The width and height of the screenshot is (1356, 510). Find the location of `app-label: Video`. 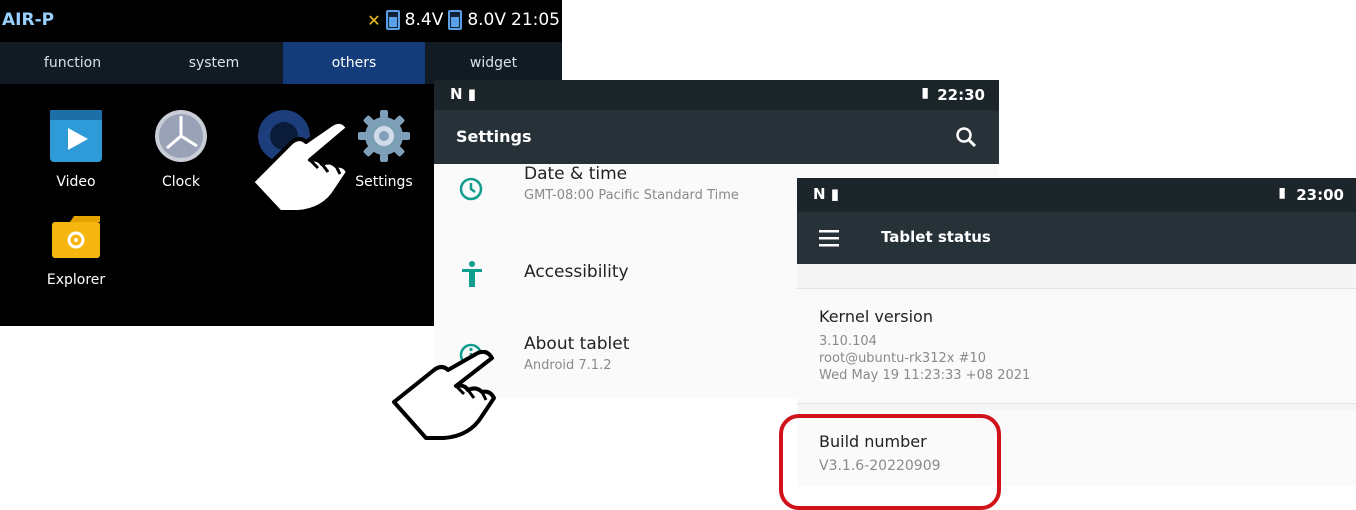

app-label: Video is located at coordinates (76, 182).